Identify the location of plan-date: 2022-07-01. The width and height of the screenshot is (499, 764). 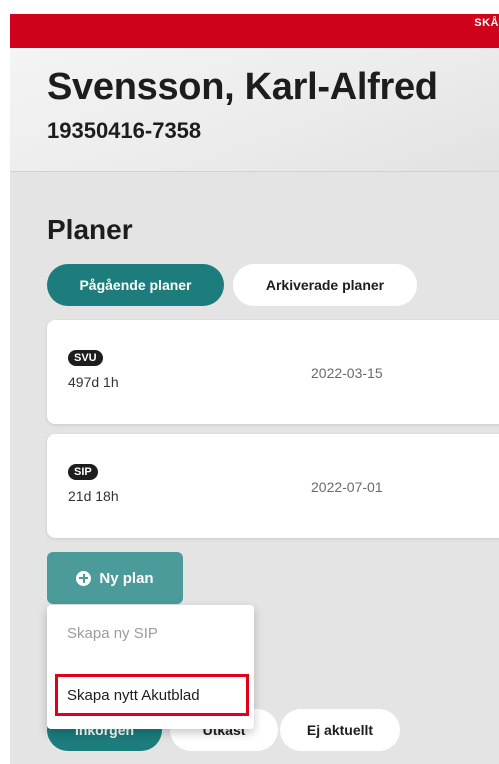
(347, 487).